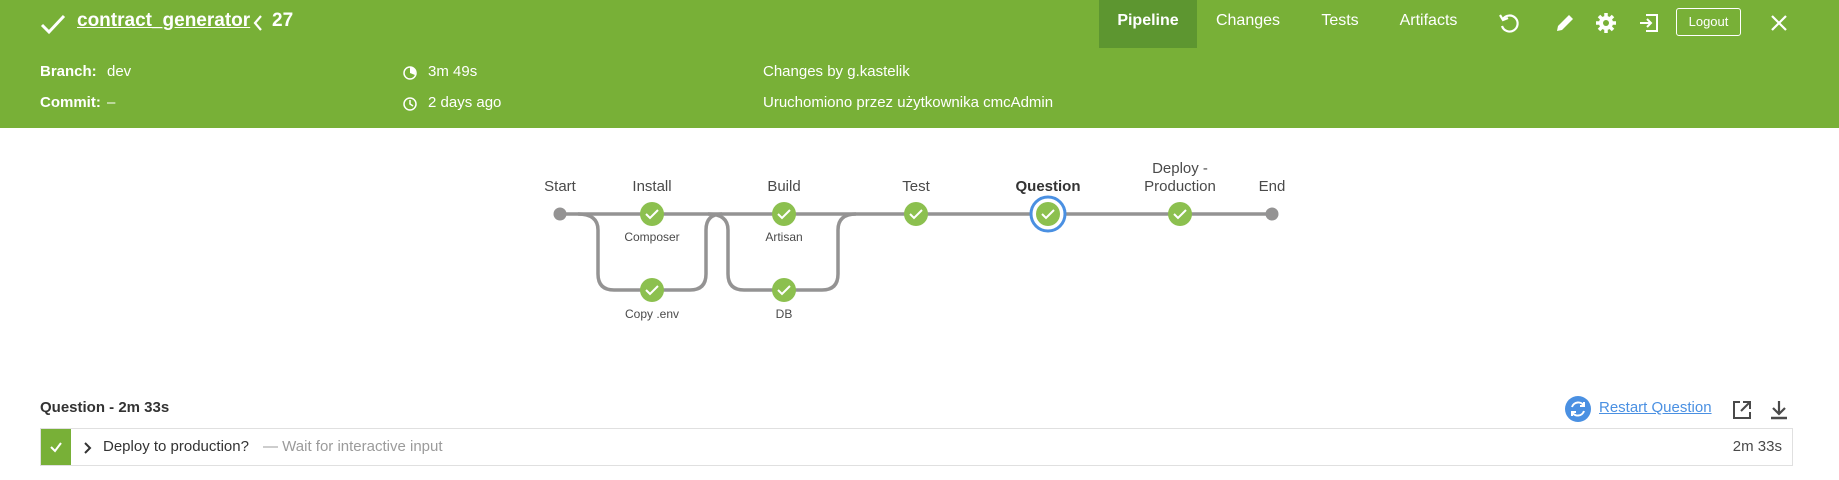 This screenshot has height=480, width=1839. Describe the element at coordinates (1742, 410) in the screenshot. I see `open-external-icon` at that location.